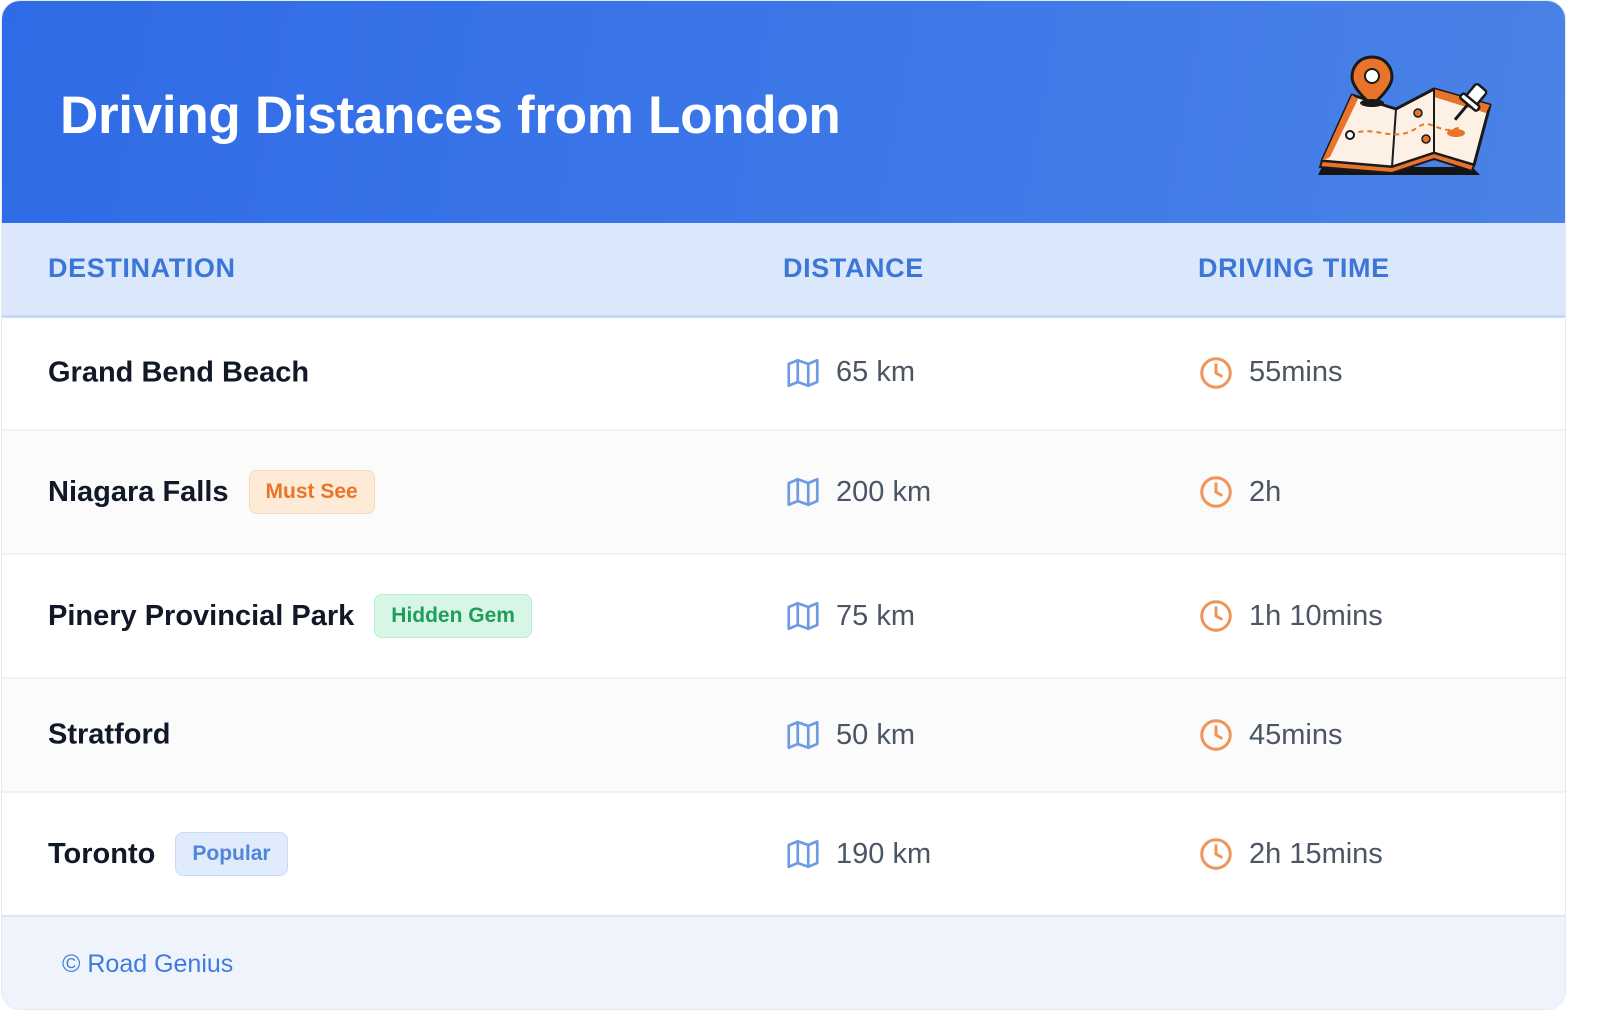 This screenshot has height=1034, width=1604. I want to click on time-cell: 2h, so click(1239, 492).